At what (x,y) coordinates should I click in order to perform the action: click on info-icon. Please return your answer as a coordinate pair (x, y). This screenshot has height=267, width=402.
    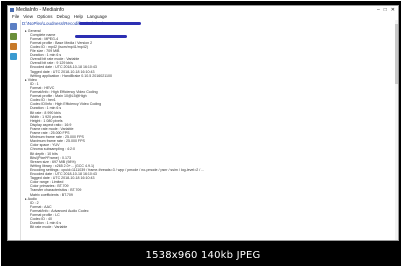
    Looking at the image, I should click on (13, 56).